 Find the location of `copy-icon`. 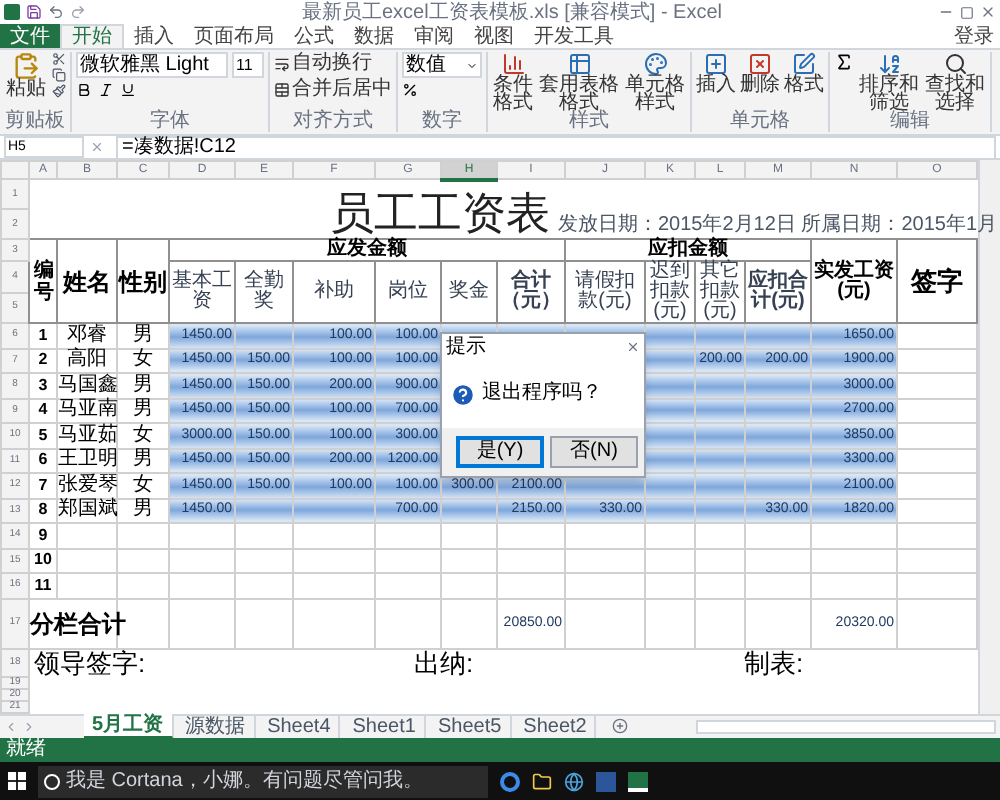

copy-icon is located at coordinates (59, 75).